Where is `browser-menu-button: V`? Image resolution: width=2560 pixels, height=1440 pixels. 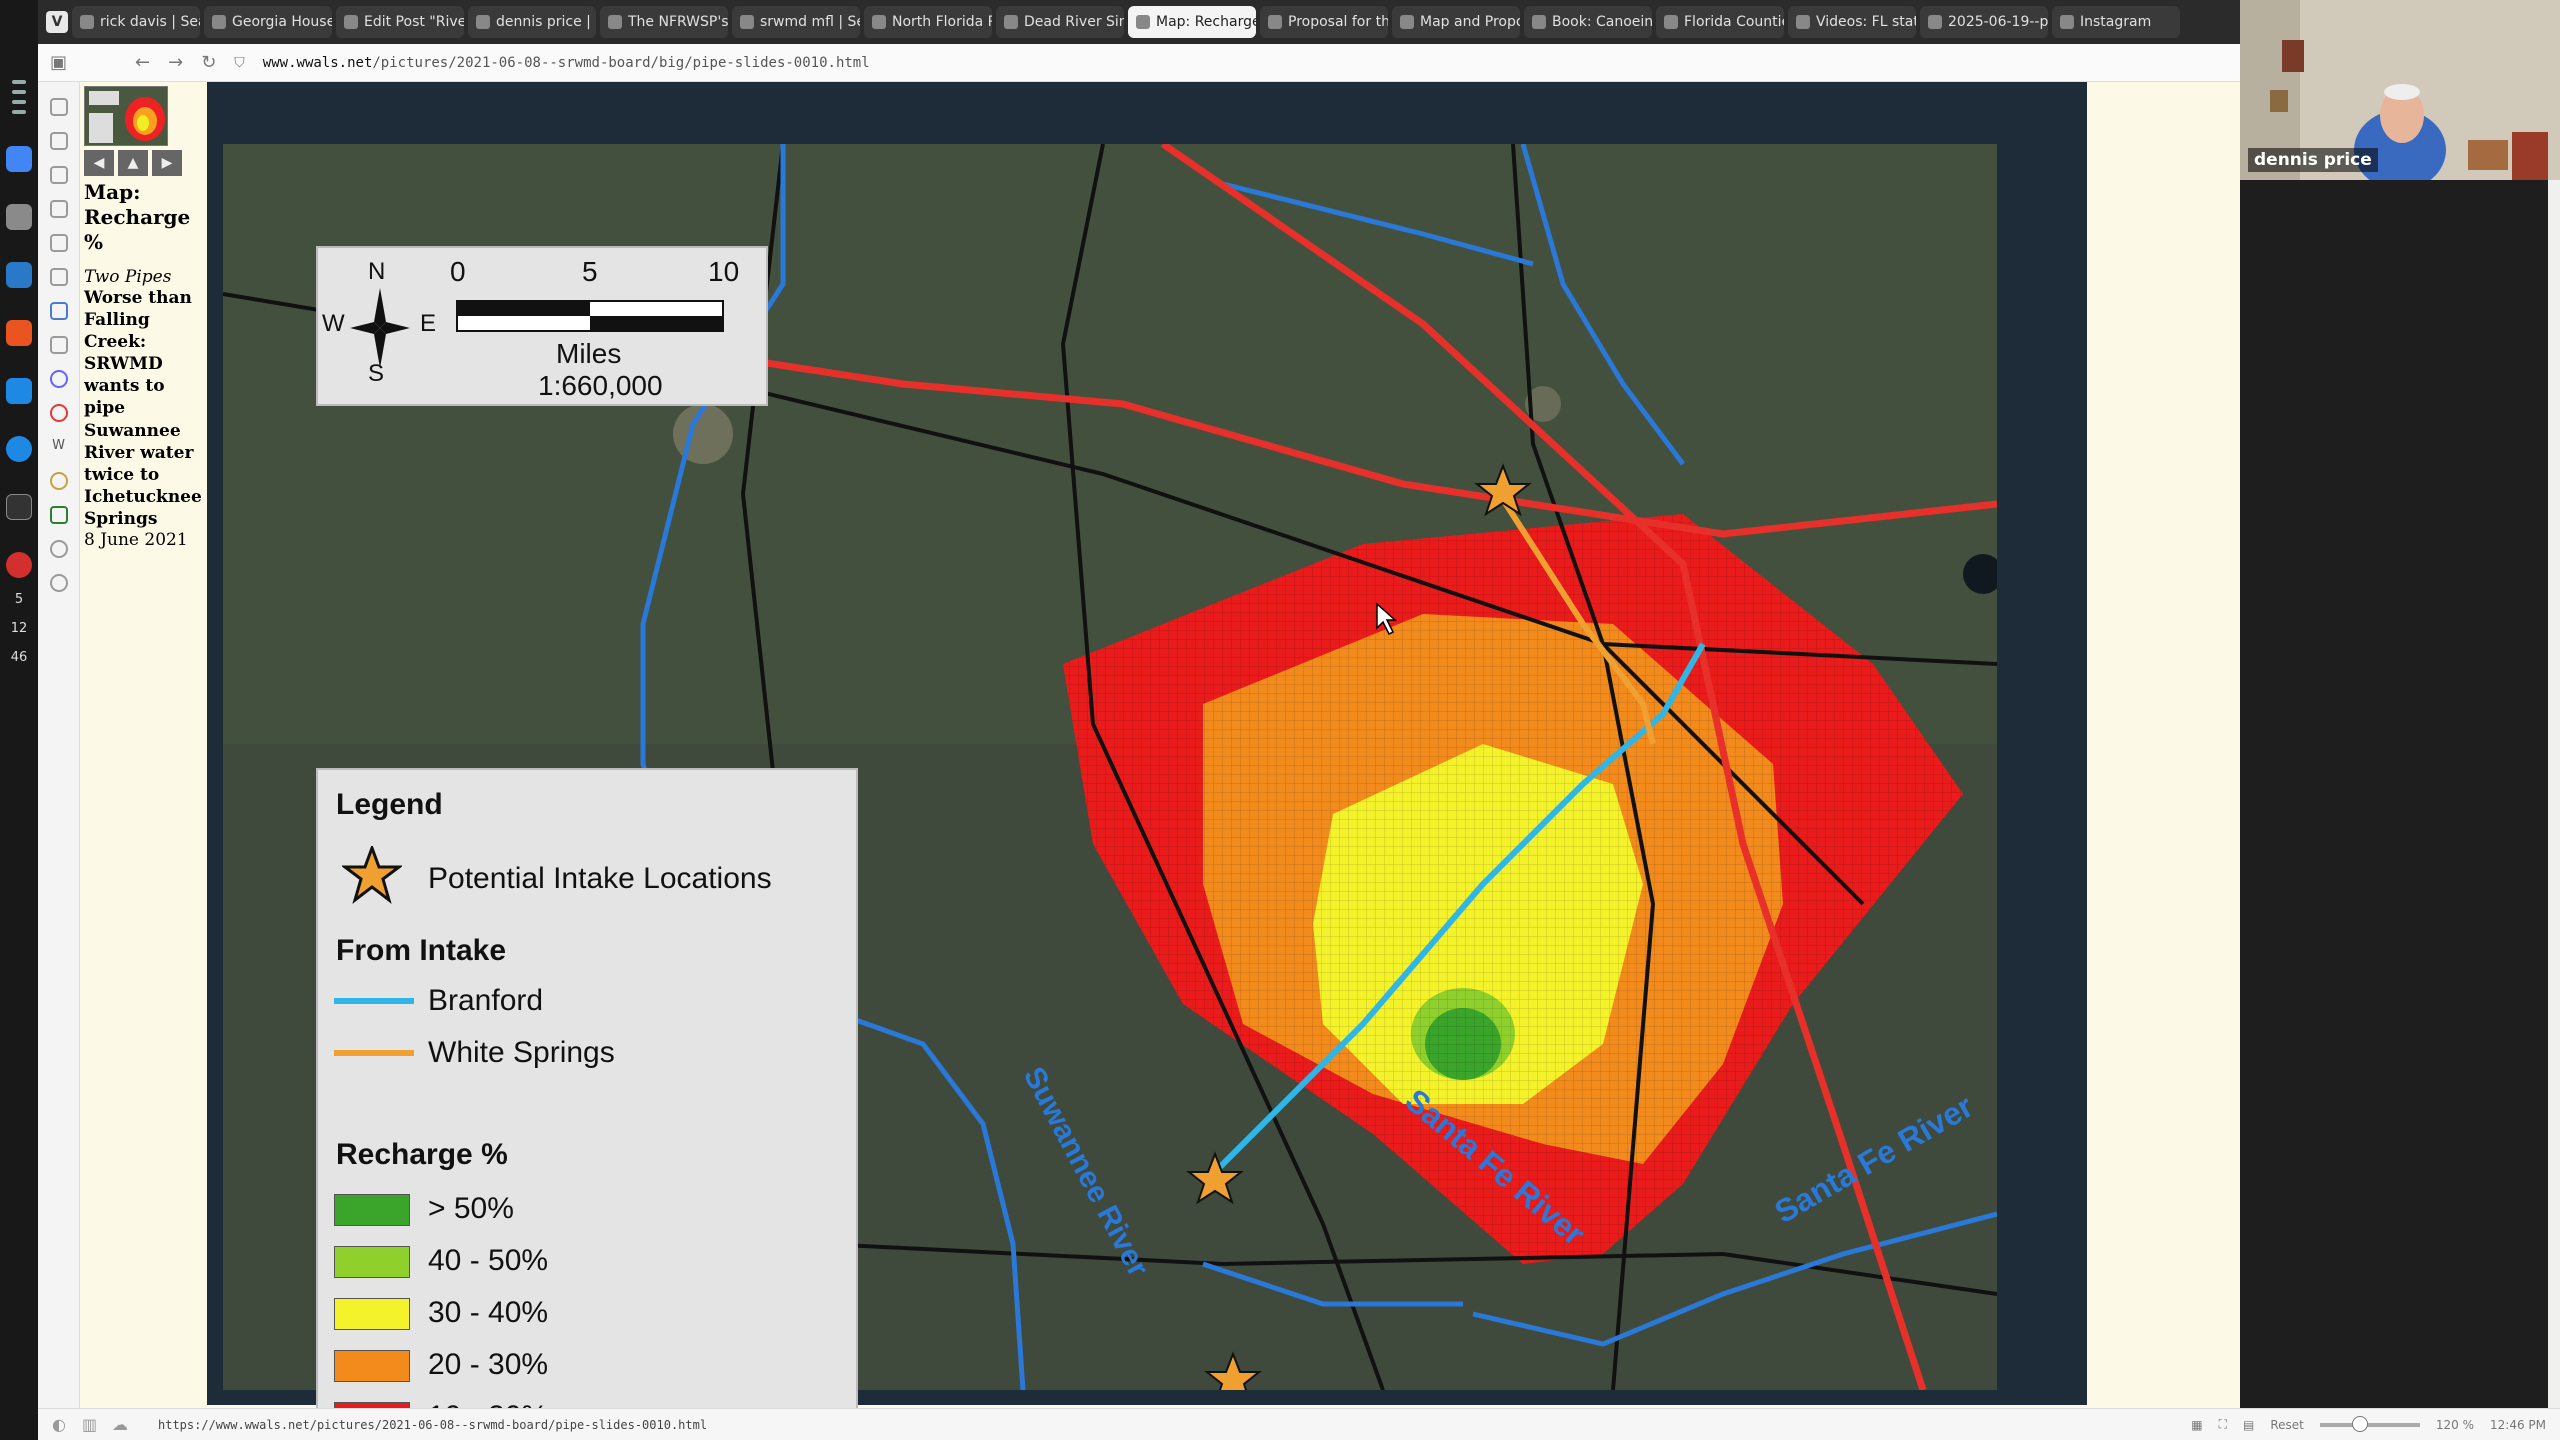
browser-menu-button: V is located at coordinates (57, 22).